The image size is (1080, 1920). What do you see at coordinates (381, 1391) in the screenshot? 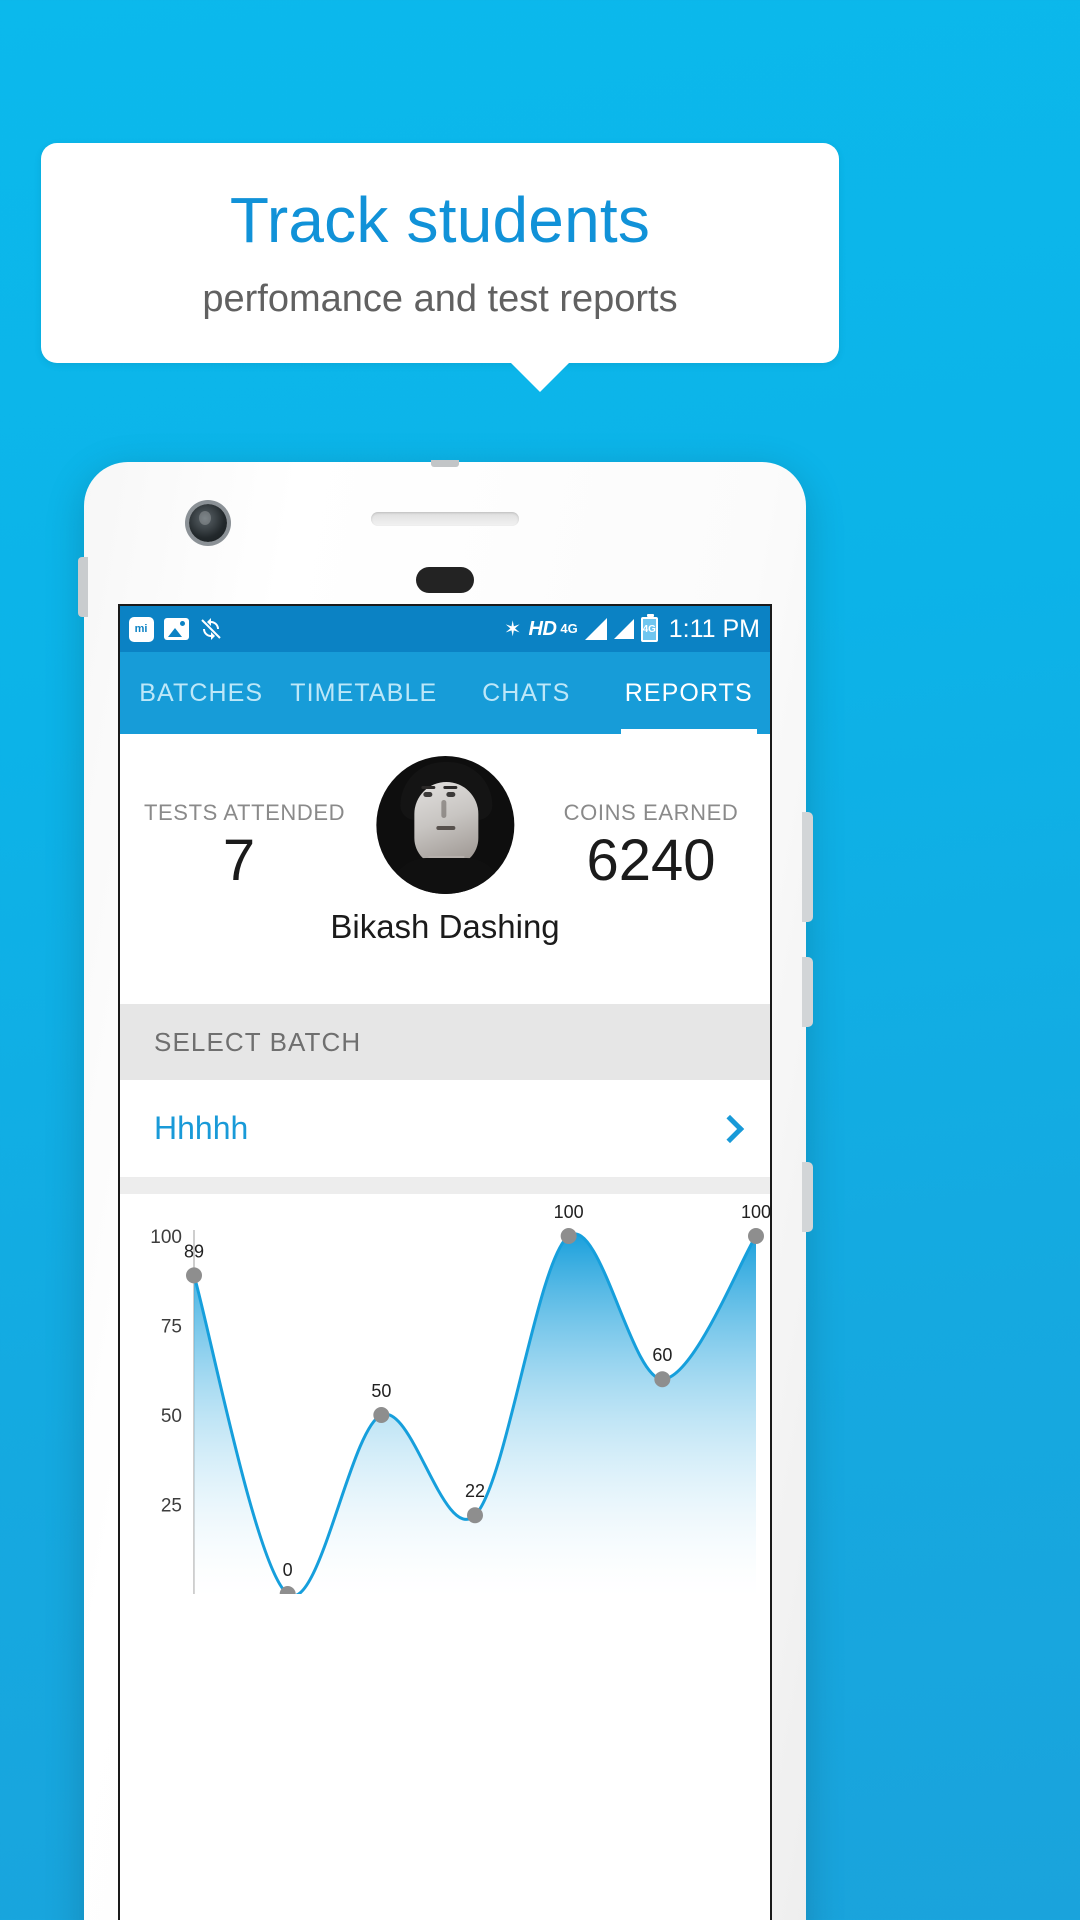
I see `chart-point-label: 50` at bounding box center [381, 1391].